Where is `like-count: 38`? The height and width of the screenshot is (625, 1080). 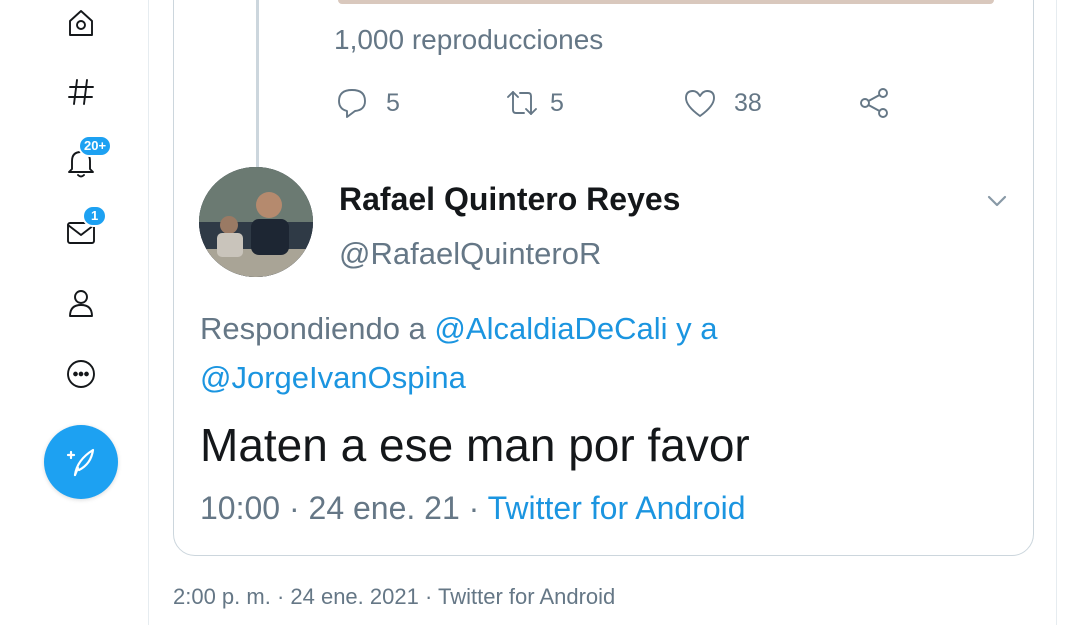
like-count: 38 is located at coordinates (748, 102).